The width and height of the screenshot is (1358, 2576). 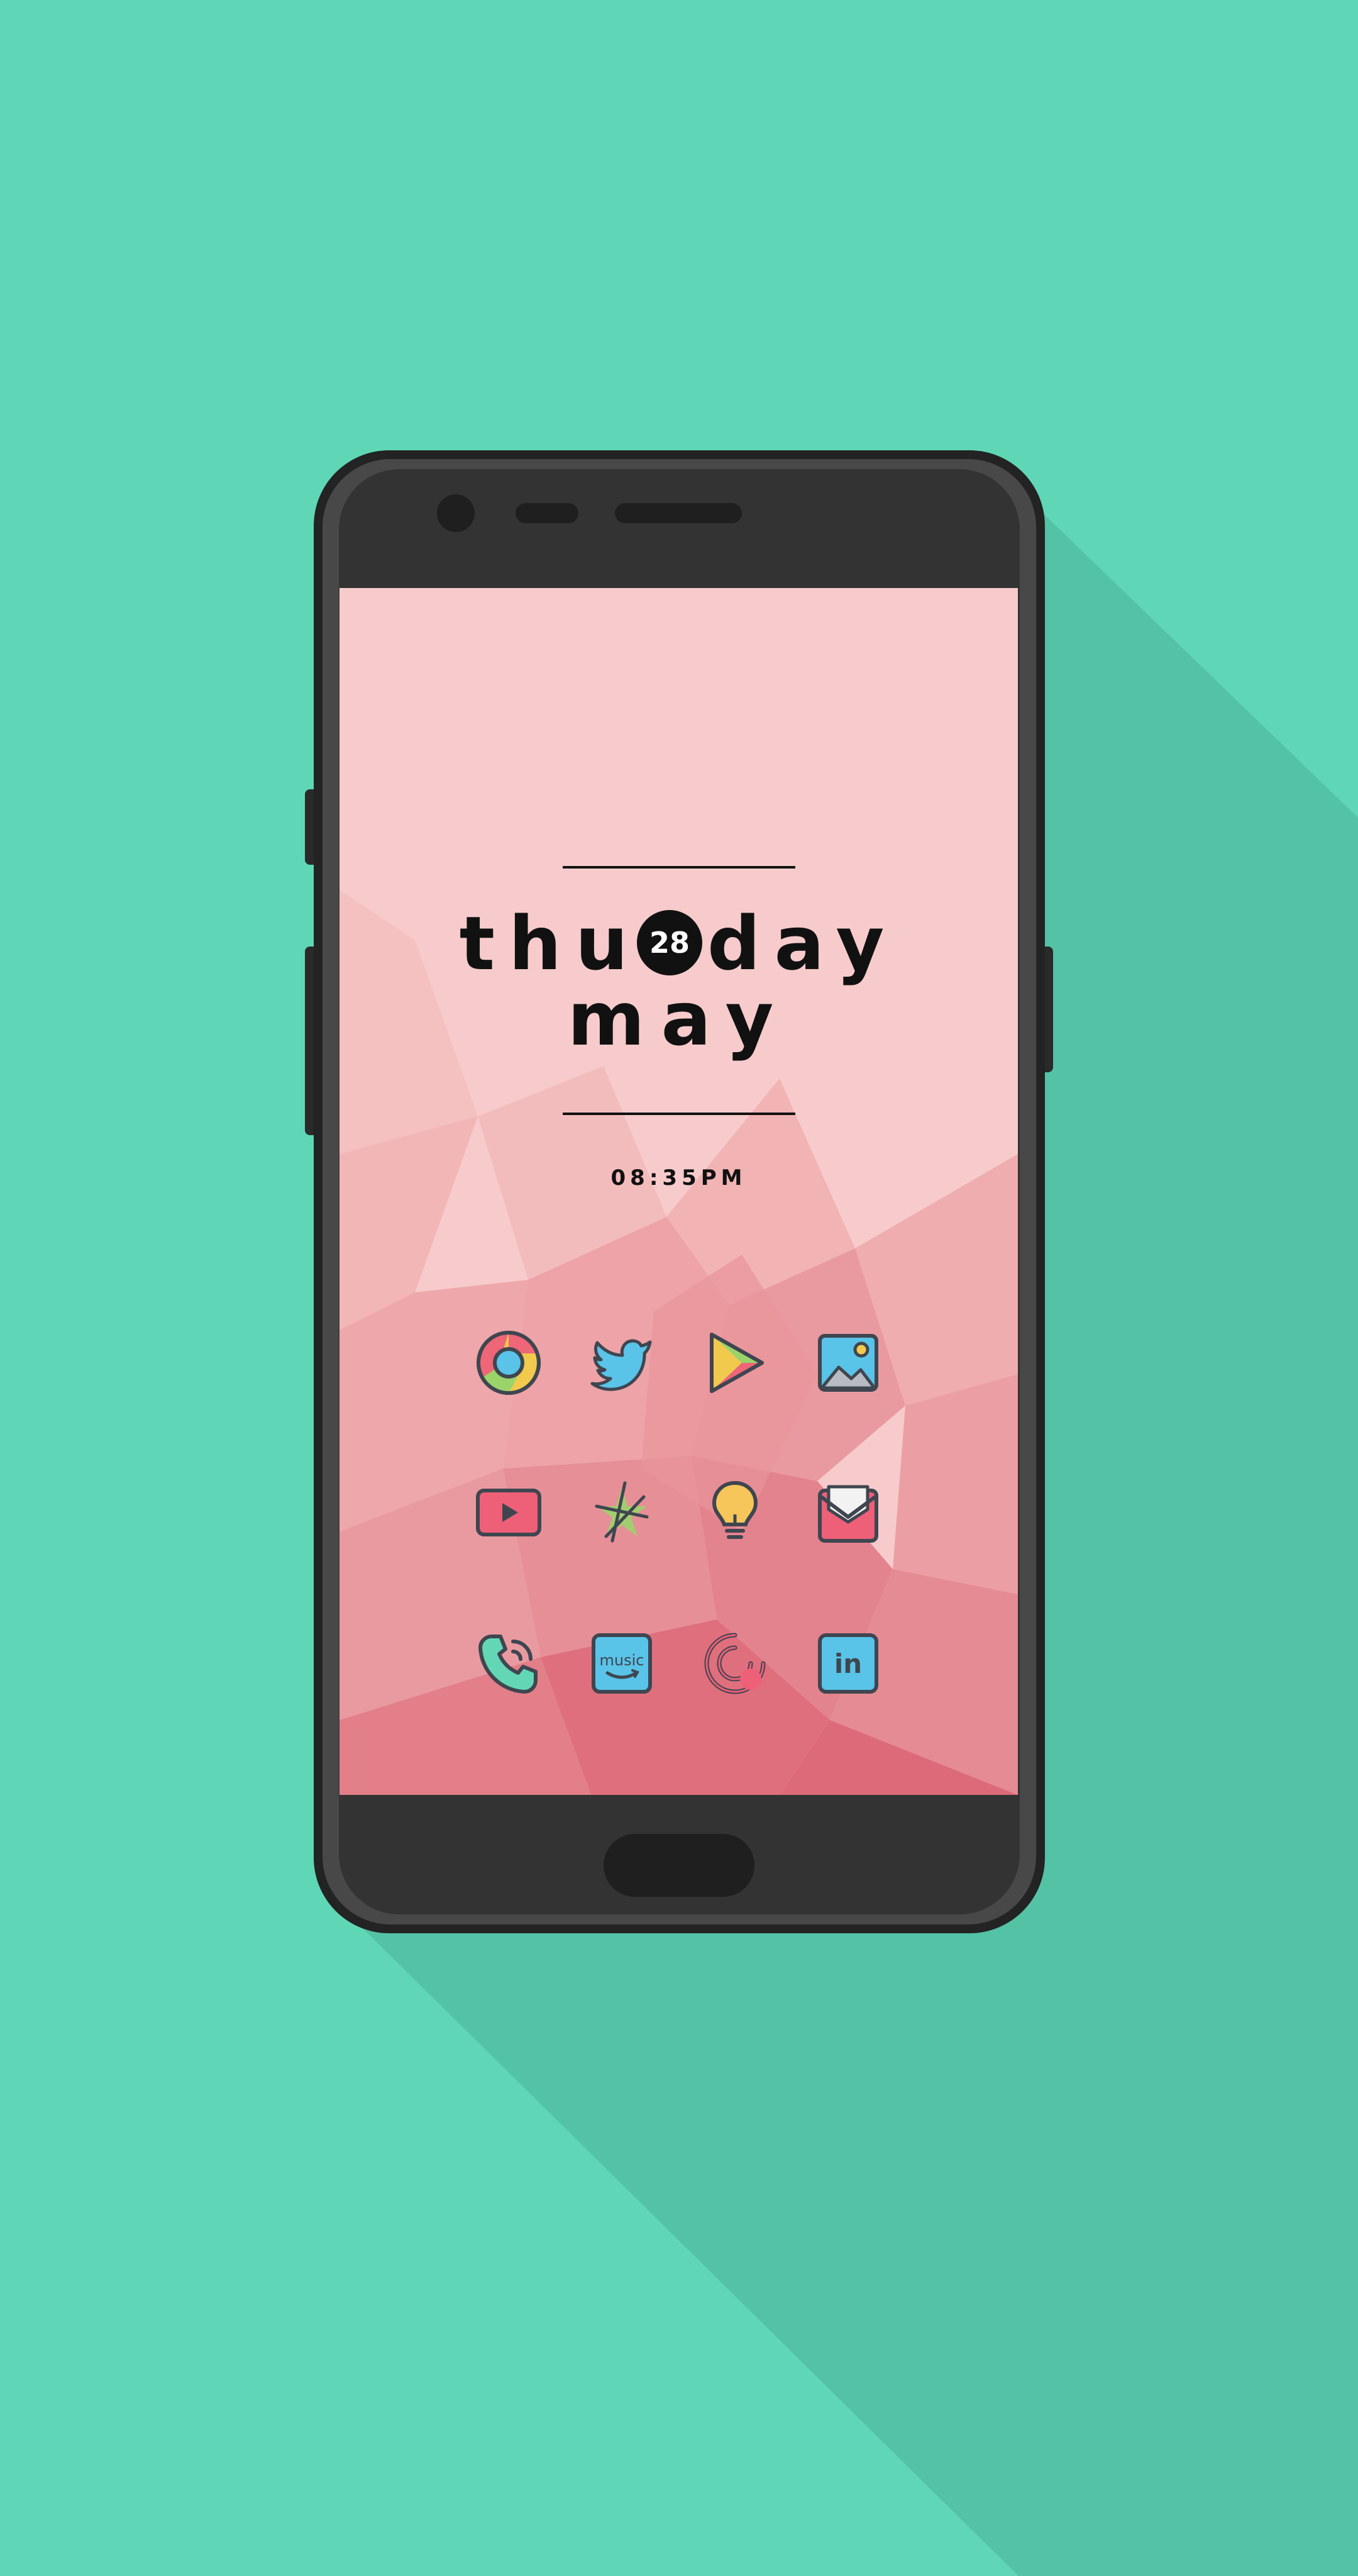 What do you see at coordinates (678, 1178) in the screenshot?
I see `clock-time: 08:35PM` at bounding box center [678, 1178].